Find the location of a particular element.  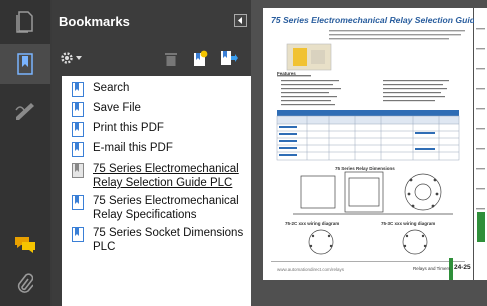

bookmark-email: E-mail this PDF is located at coordinates (122, 149).